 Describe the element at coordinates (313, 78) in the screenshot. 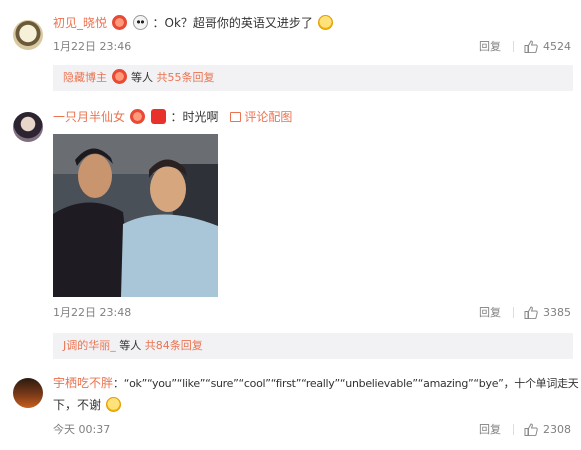

I see `sub-replies-bar: 隐藏博主 等人 共55条回复` at that location.